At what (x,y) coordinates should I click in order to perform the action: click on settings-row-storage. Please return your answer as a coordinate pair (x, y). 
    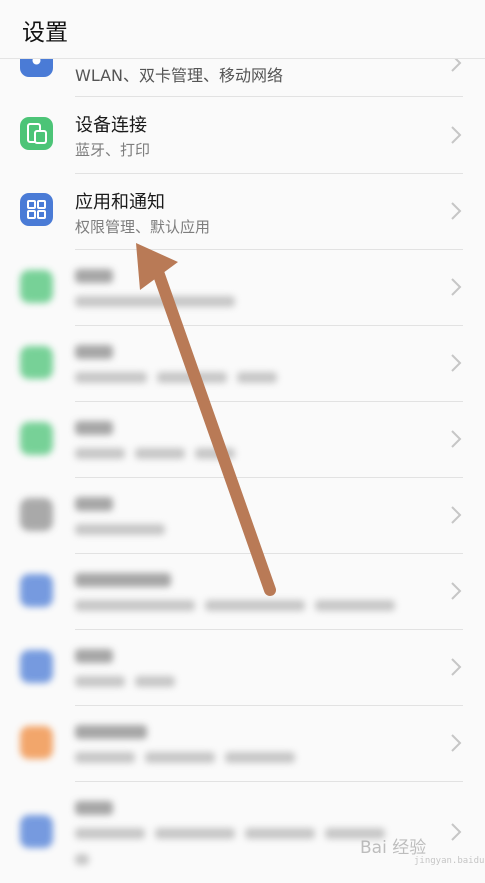
    Looking at the image, I should click on (242, 515).